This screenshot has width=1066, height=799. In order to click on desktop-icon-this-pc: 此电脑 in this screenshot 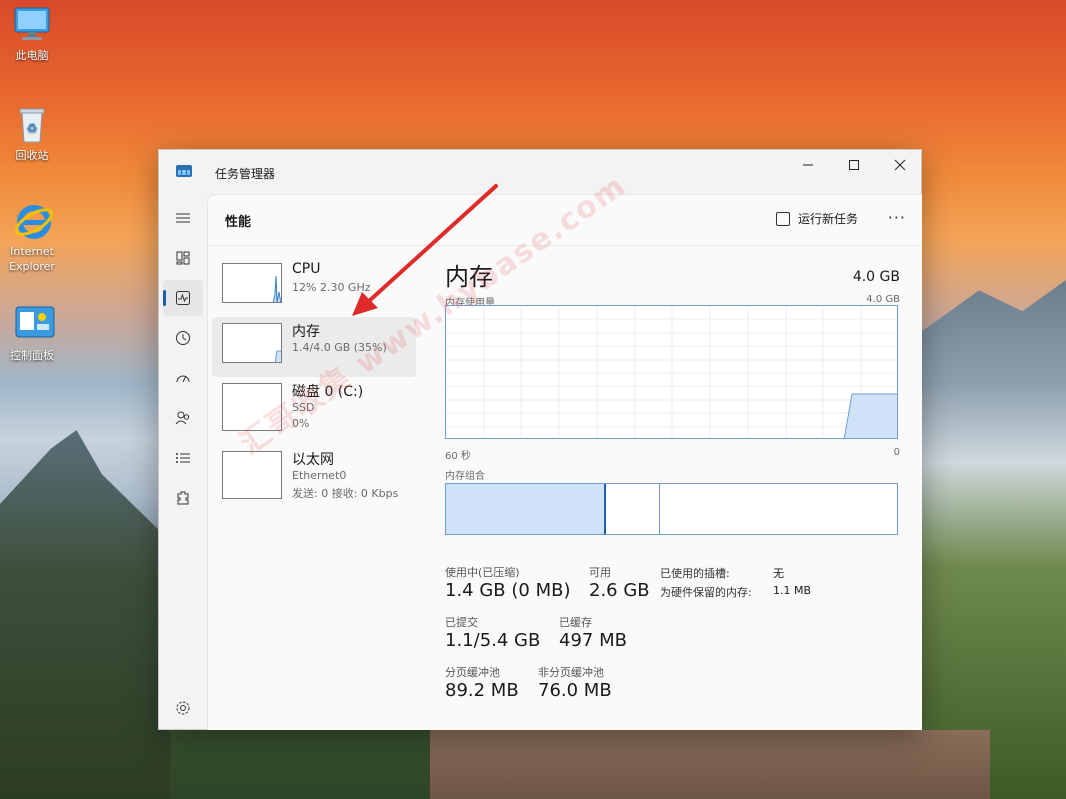, I will do `click(32, 33)`.